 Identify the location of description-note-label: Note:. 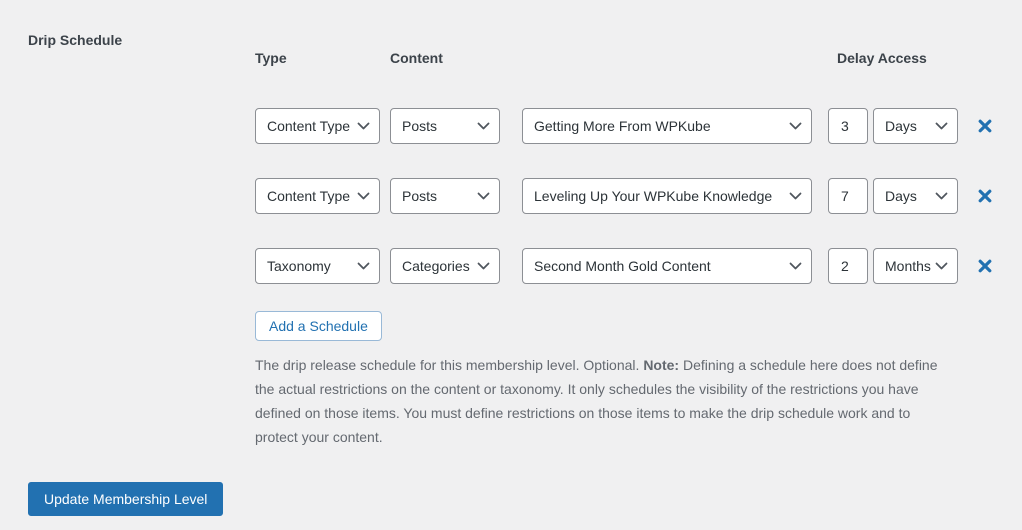
(661, 365).